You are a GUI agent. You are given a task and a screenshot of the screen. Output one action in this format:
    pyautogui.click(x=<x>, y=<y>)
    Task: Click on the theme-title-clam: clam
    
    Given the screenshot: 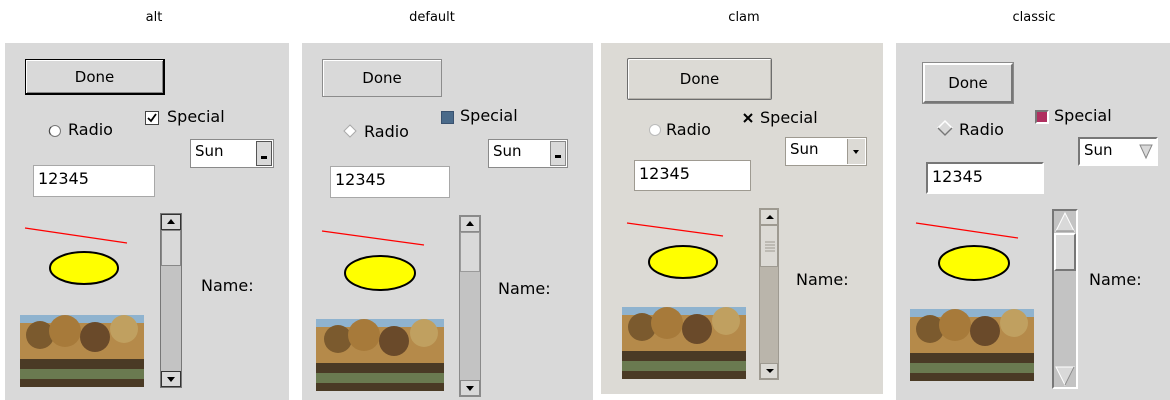 What is the action you would take?
    pyautogui.click(x=744, y=17)
    